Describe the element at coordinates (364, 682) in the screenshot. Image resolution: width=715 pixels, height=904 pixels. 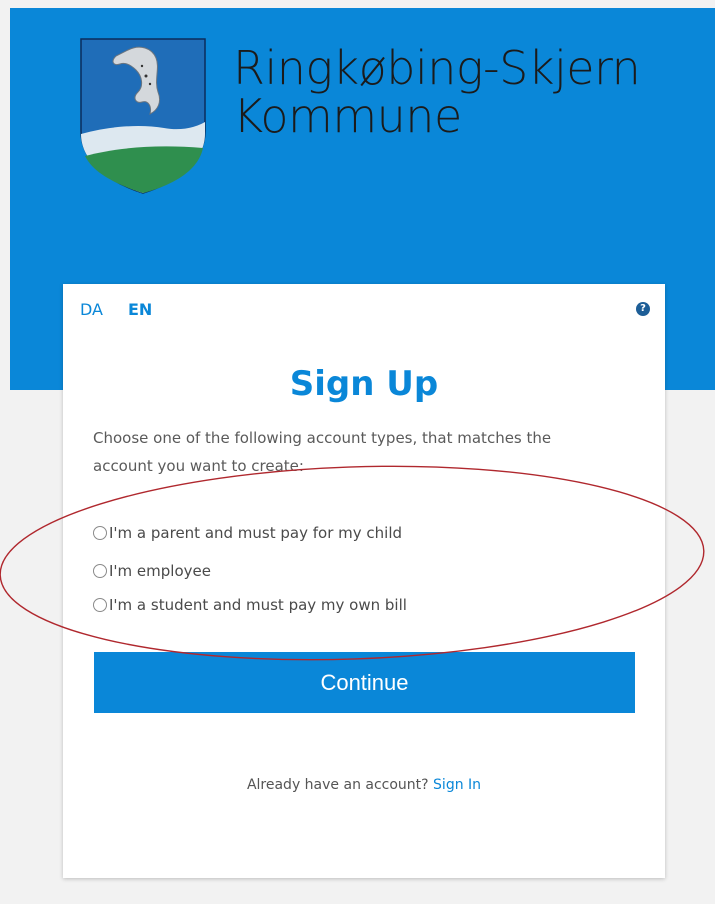
I see `continue-button: Continue` at that location.